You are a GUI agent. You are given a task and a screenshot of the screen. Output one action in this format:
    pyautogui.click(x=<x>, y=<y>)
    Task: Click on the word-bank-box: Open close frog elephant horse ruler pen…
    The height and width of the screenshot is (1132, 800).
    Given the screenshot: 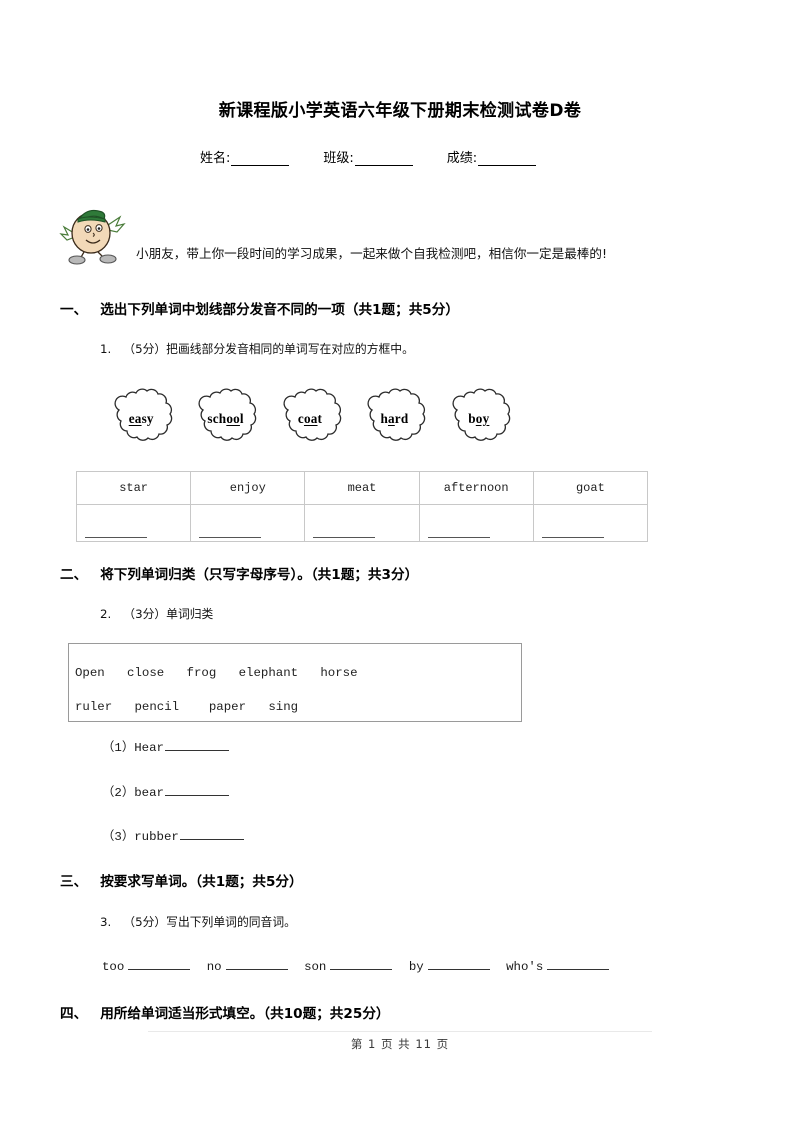 What is the action you would take?
    pyautogui.click(x=295, y=682)
    